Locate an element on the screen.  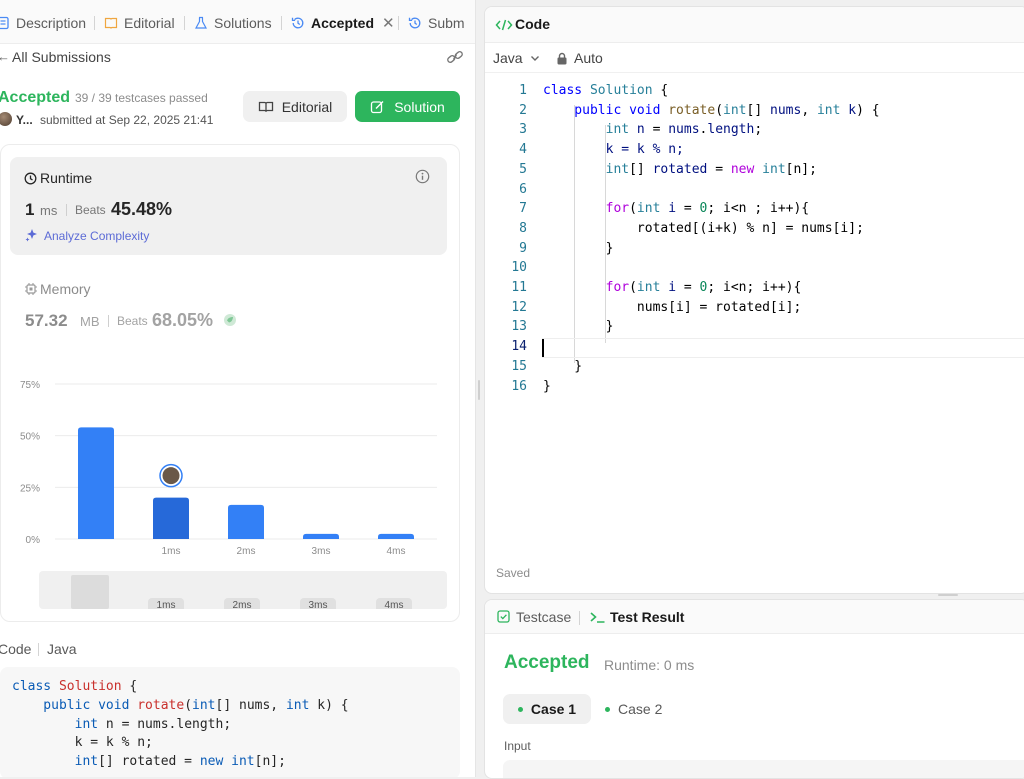
result-status: Accepted is located at coordinates (547, 662).